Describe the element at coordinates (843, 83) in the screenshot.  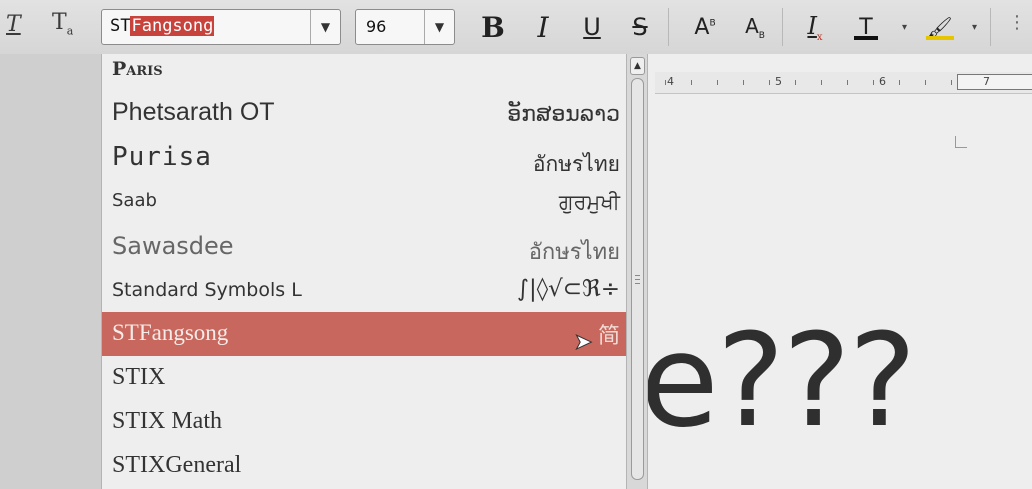
I see `horizontal-ruler: 4 5 6 7` at that location.